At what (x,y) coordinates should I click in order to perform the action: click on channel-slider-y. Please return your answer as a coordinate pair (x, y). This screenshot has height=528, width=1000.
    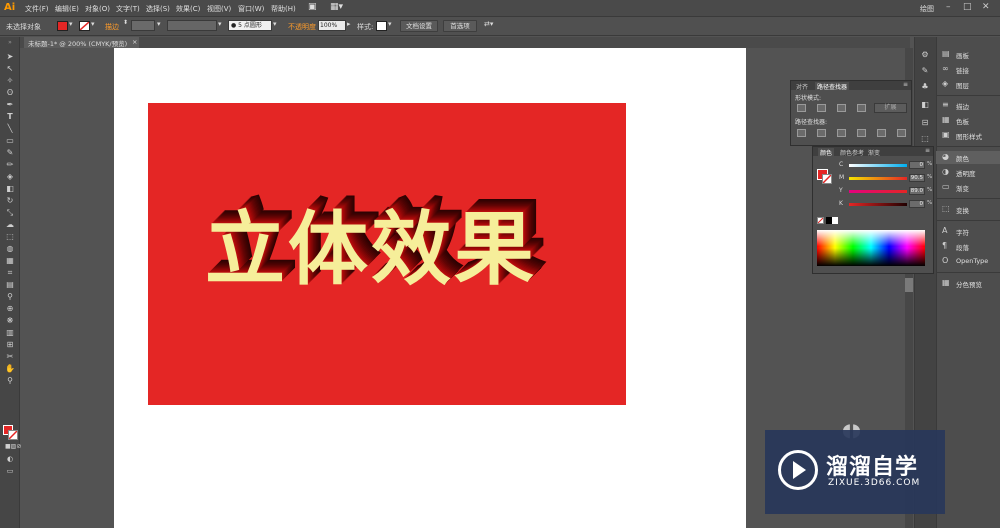
    Looking at the image, I should click on (878, 191).